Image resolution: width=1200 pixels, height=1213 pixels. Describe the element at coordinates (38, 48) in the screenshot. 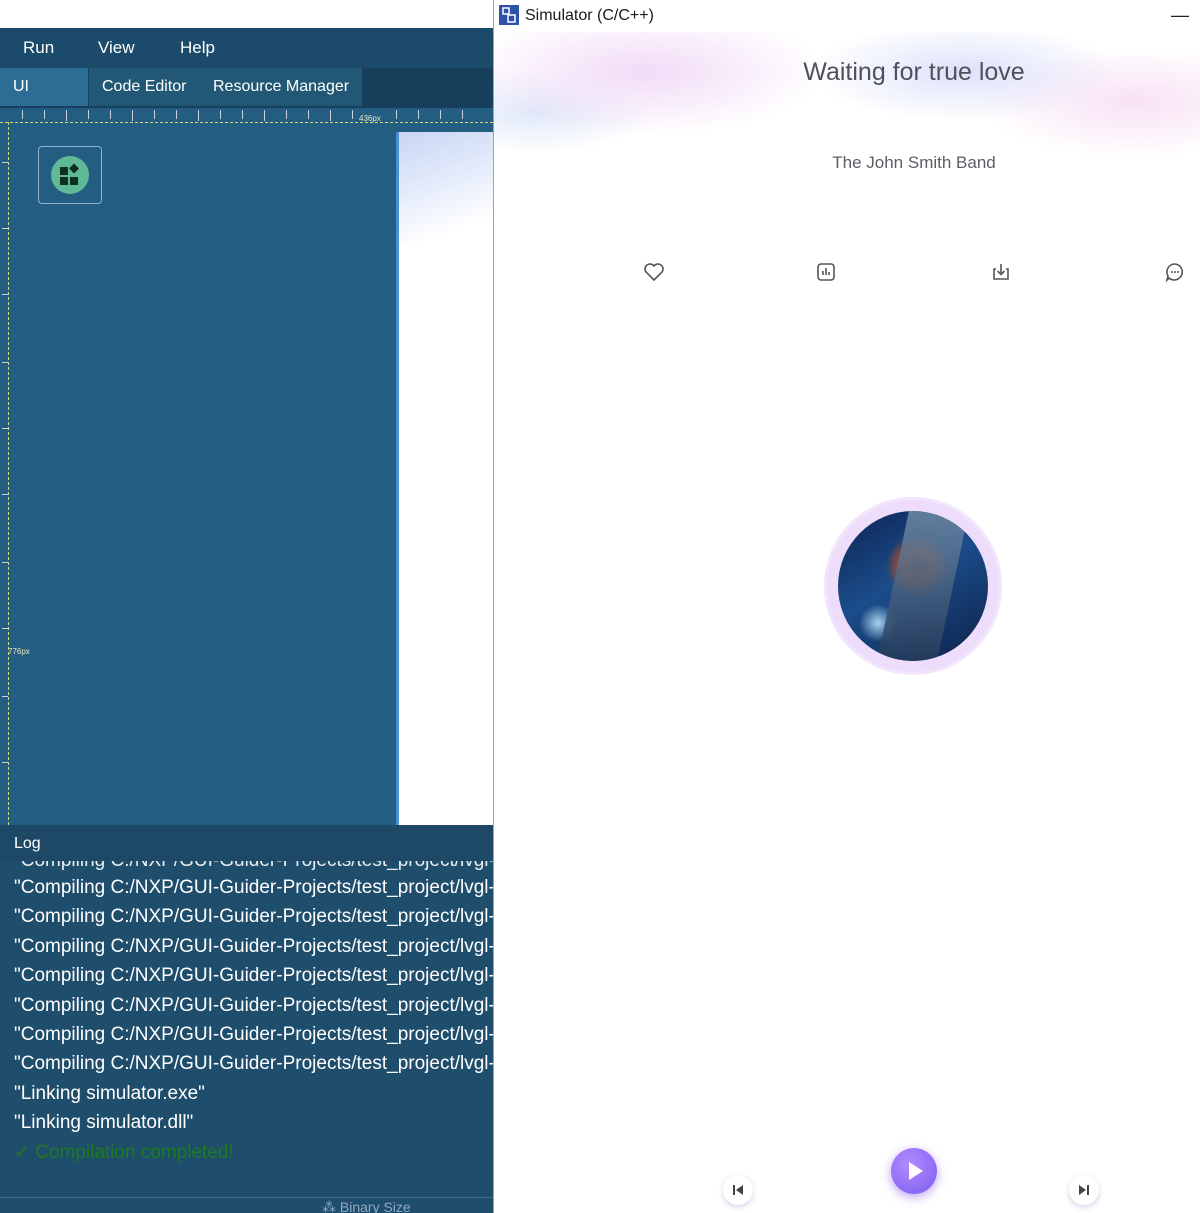

I see `menu-run: Run` at that location.